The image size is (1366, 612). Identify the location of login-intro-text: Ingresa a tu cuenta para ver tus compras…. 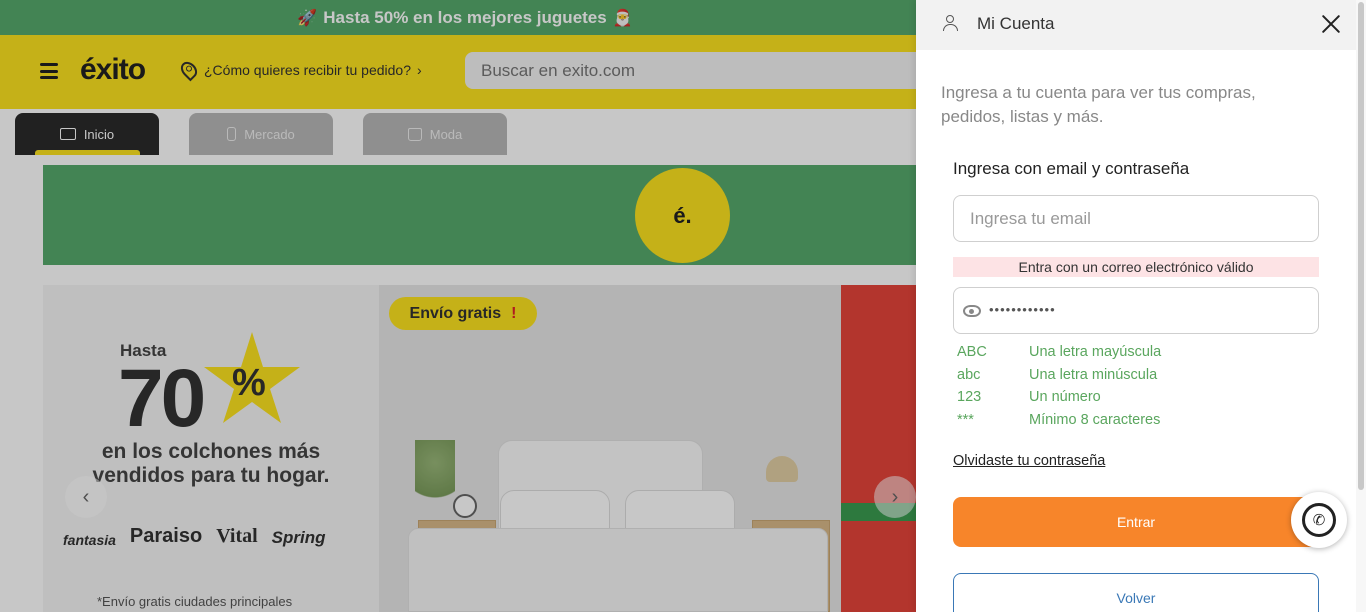
(1098, 104).